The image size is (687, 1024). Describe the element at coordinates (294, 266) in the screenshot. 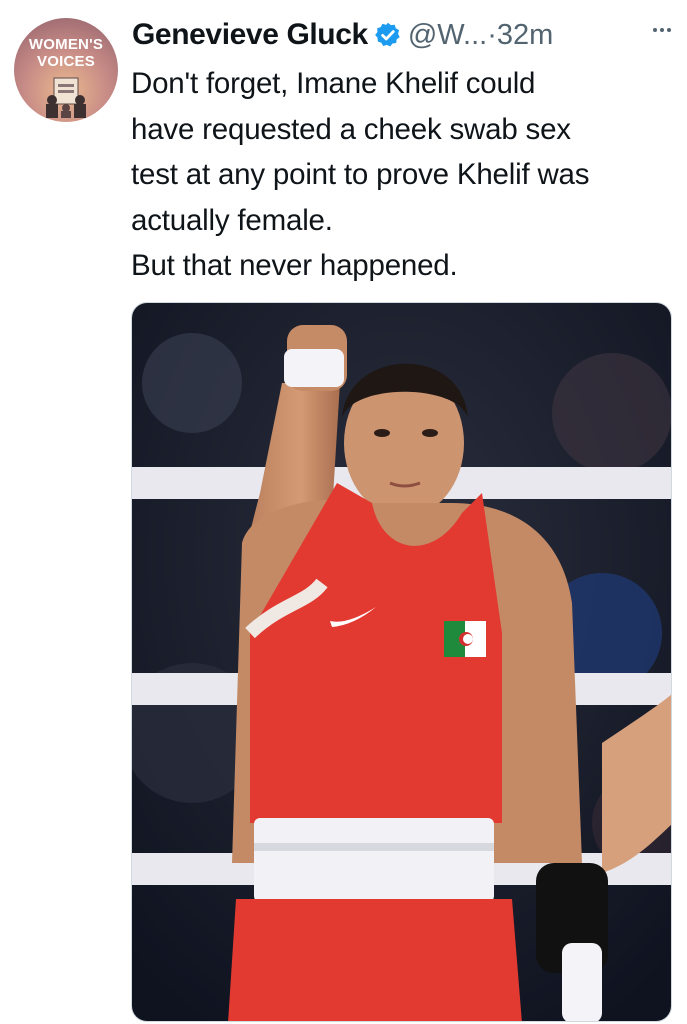

I see `tweet-text-line: But that never happened.` at that location.